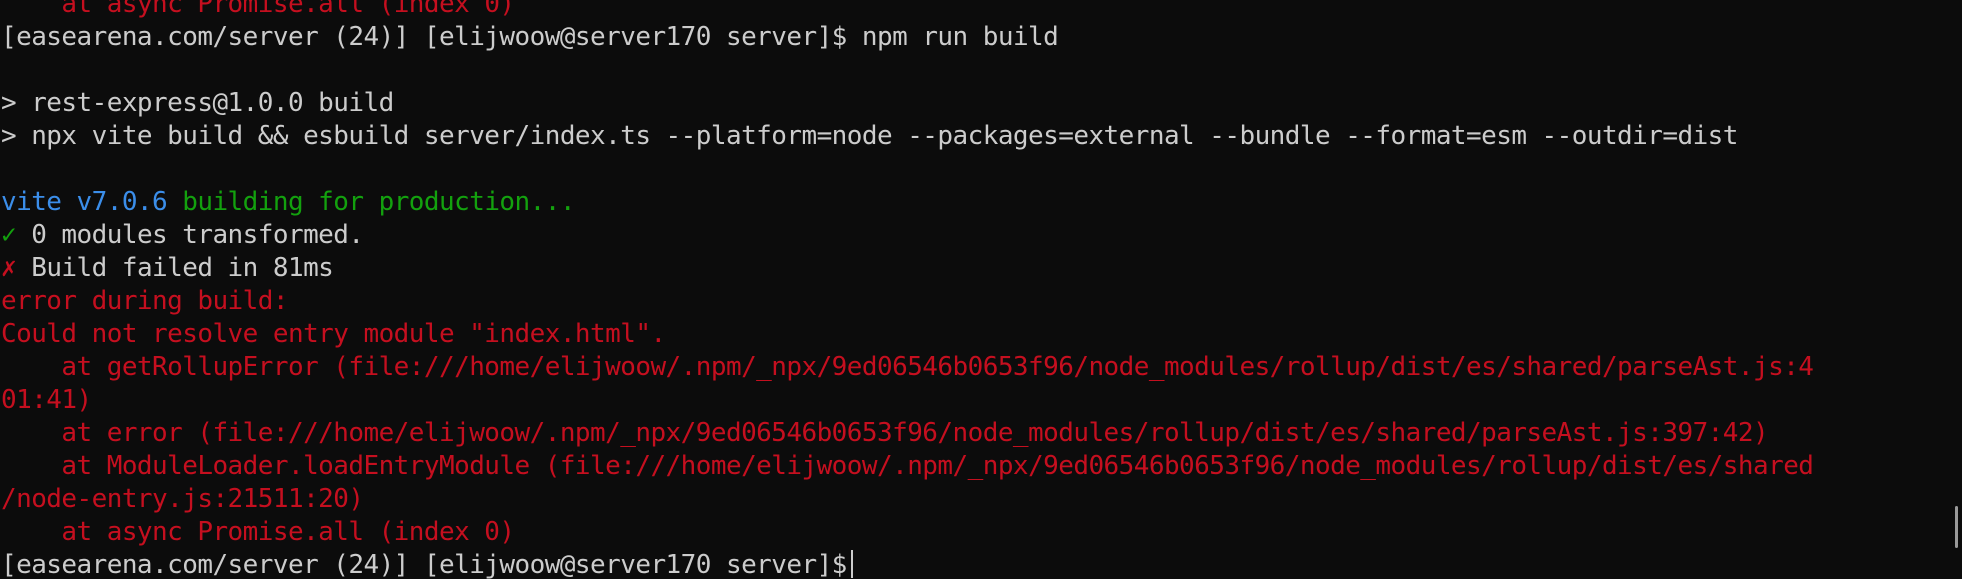 The height and width of the screenshot is (579, 1962). I want to click on modules-line: ✓ 0 modules transformed., so click(961, 235).